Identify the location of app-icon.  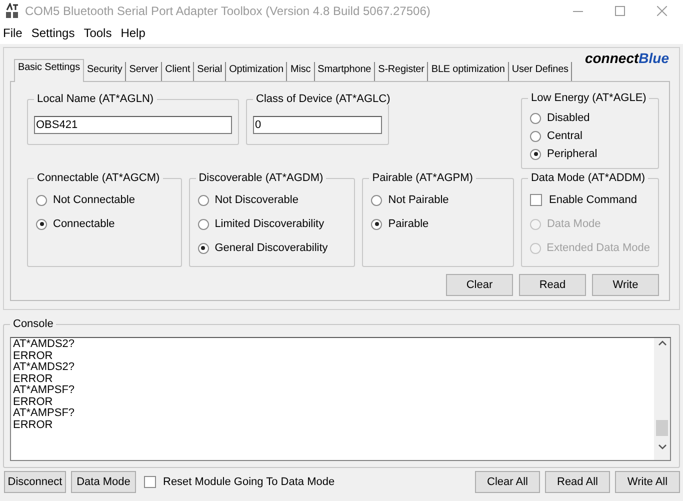
(12, 11).